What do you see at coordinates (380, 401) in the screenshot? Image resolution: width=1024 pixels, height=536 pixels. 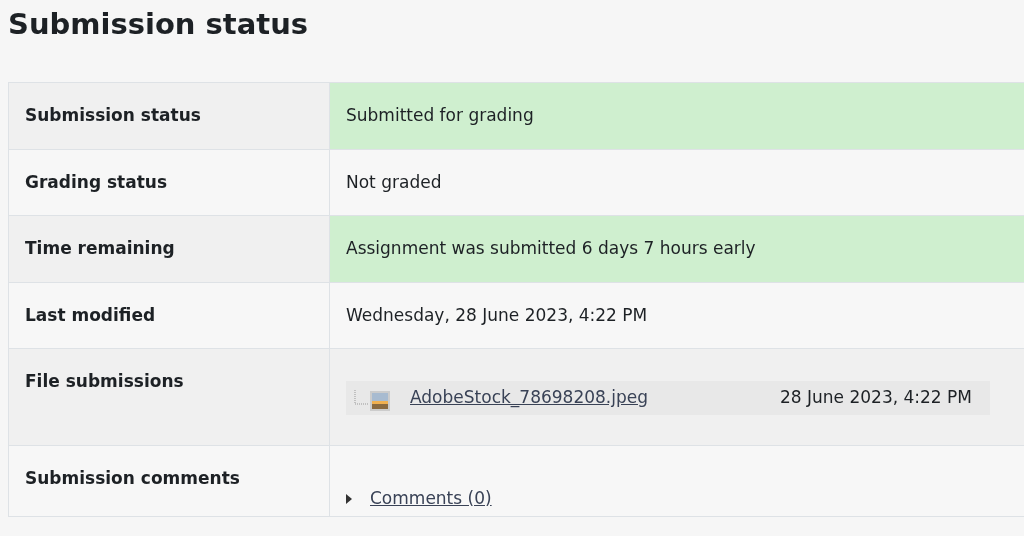 I see `image-icon` at bounding box center [380, 401].